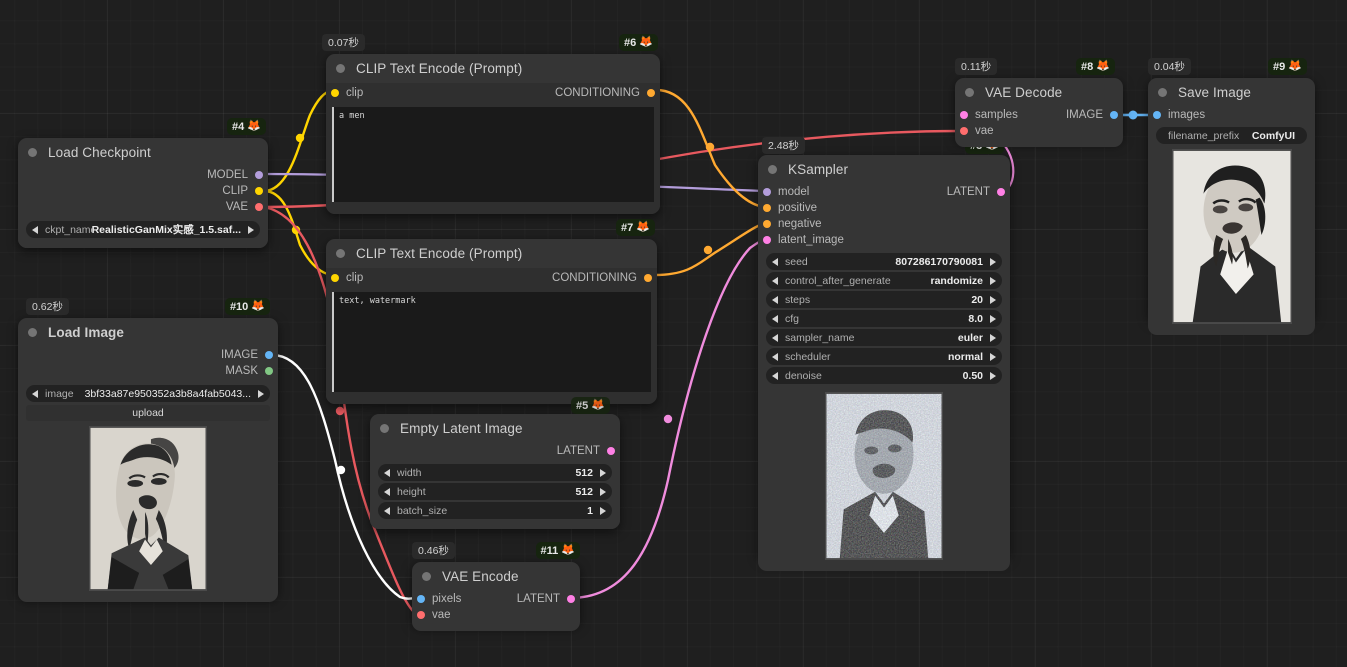  What do you see at coordinates (269, 371) in the screenshot?
I see `output-dot-mask-icon` at bounding box center [269, 371].